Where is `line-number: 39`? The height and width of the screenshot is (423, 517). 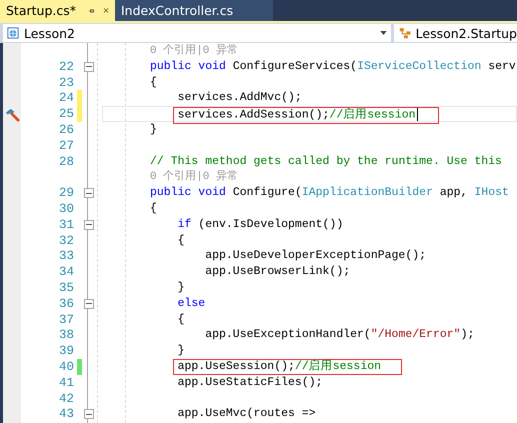 line-number: 39 is located at coordinates (66, 351).